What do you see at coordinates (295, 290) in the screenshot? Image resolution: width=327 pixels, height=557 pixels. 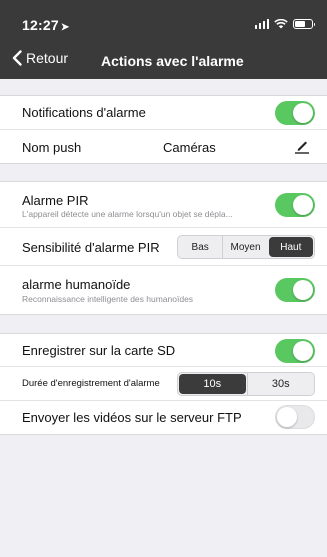 I see `humanoid-toggle` at bounding box center [295, 290].